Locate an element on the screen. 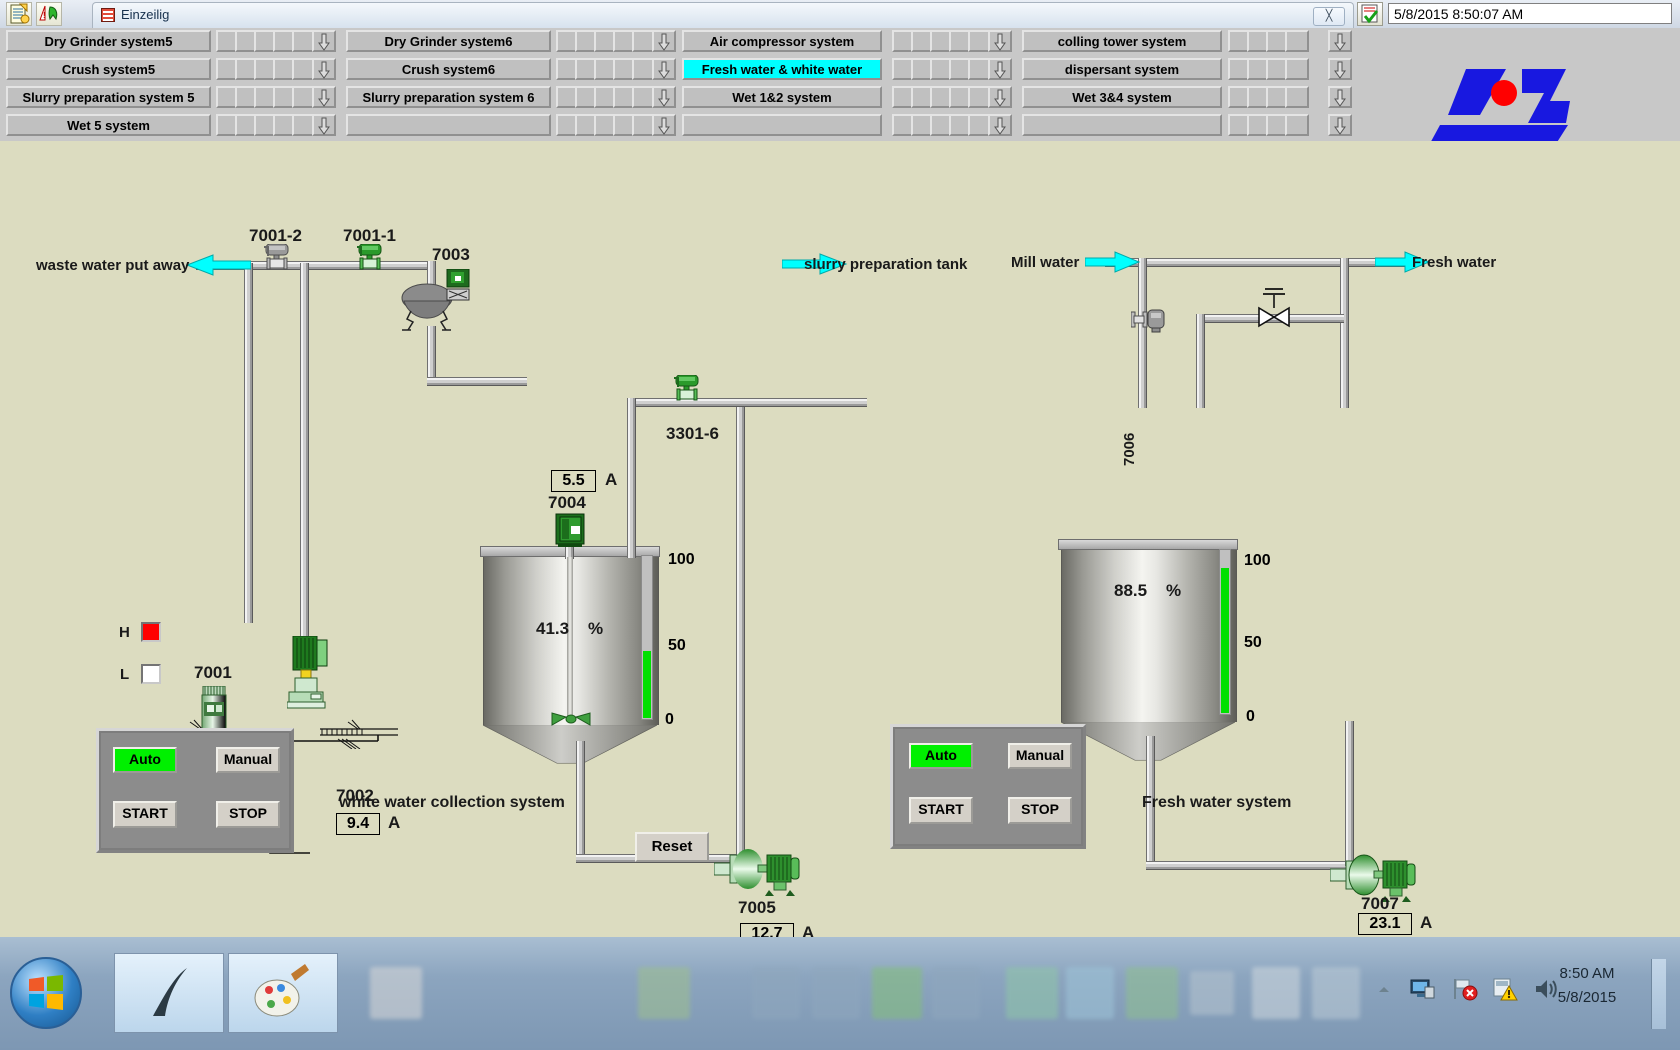 The image size is (1680, 1050). left-manual-button: Manual is located at coordinates (248, 760).